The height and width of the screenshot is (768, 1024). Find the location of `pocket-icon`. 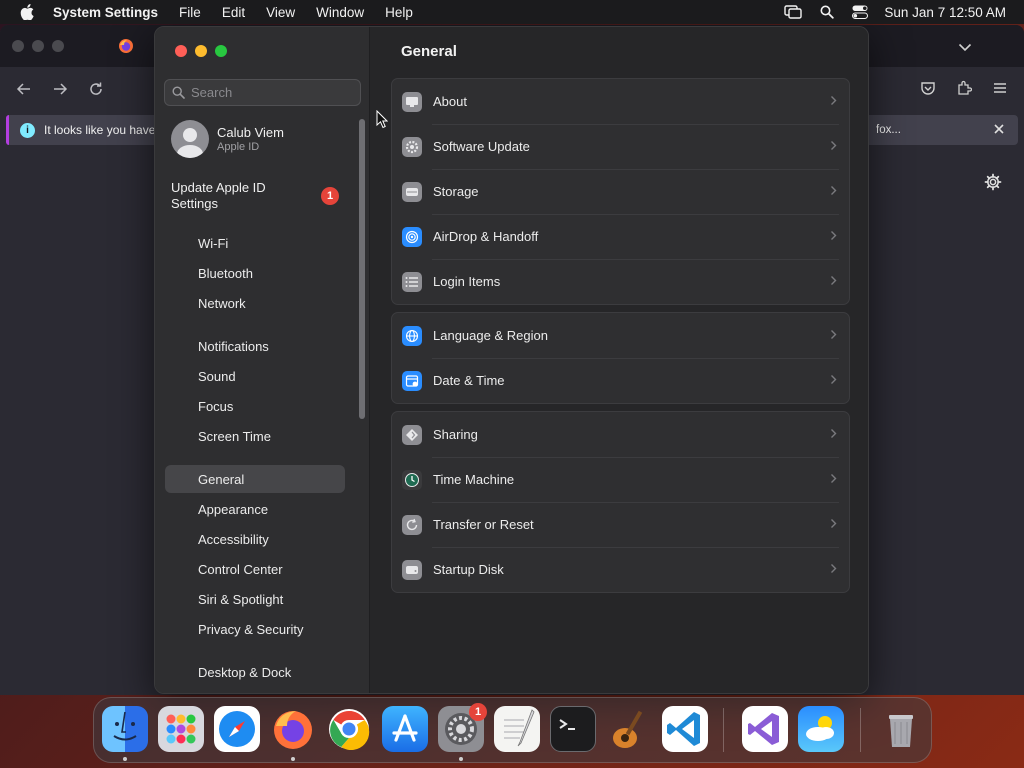

pocket-icon is located at coordinates (928, 88).